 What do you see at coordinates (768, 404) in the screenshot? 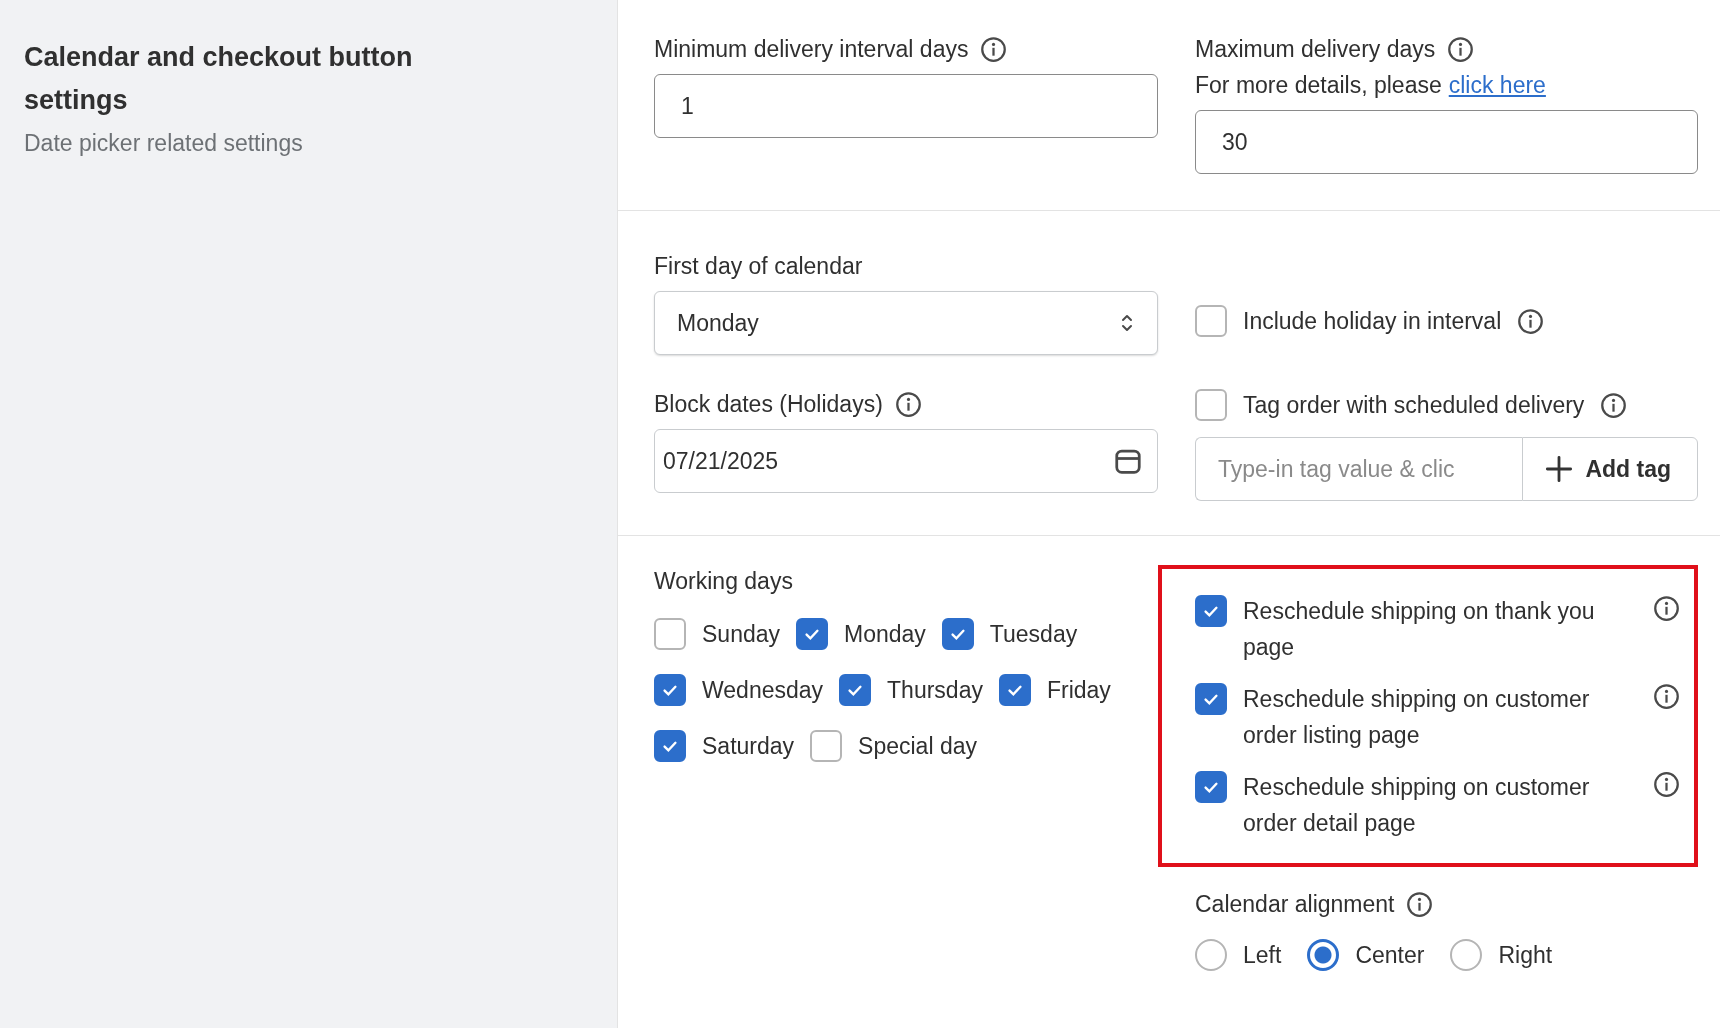
I see `field-label: Block dates (Holidays)` at bounding box center [768, 404].